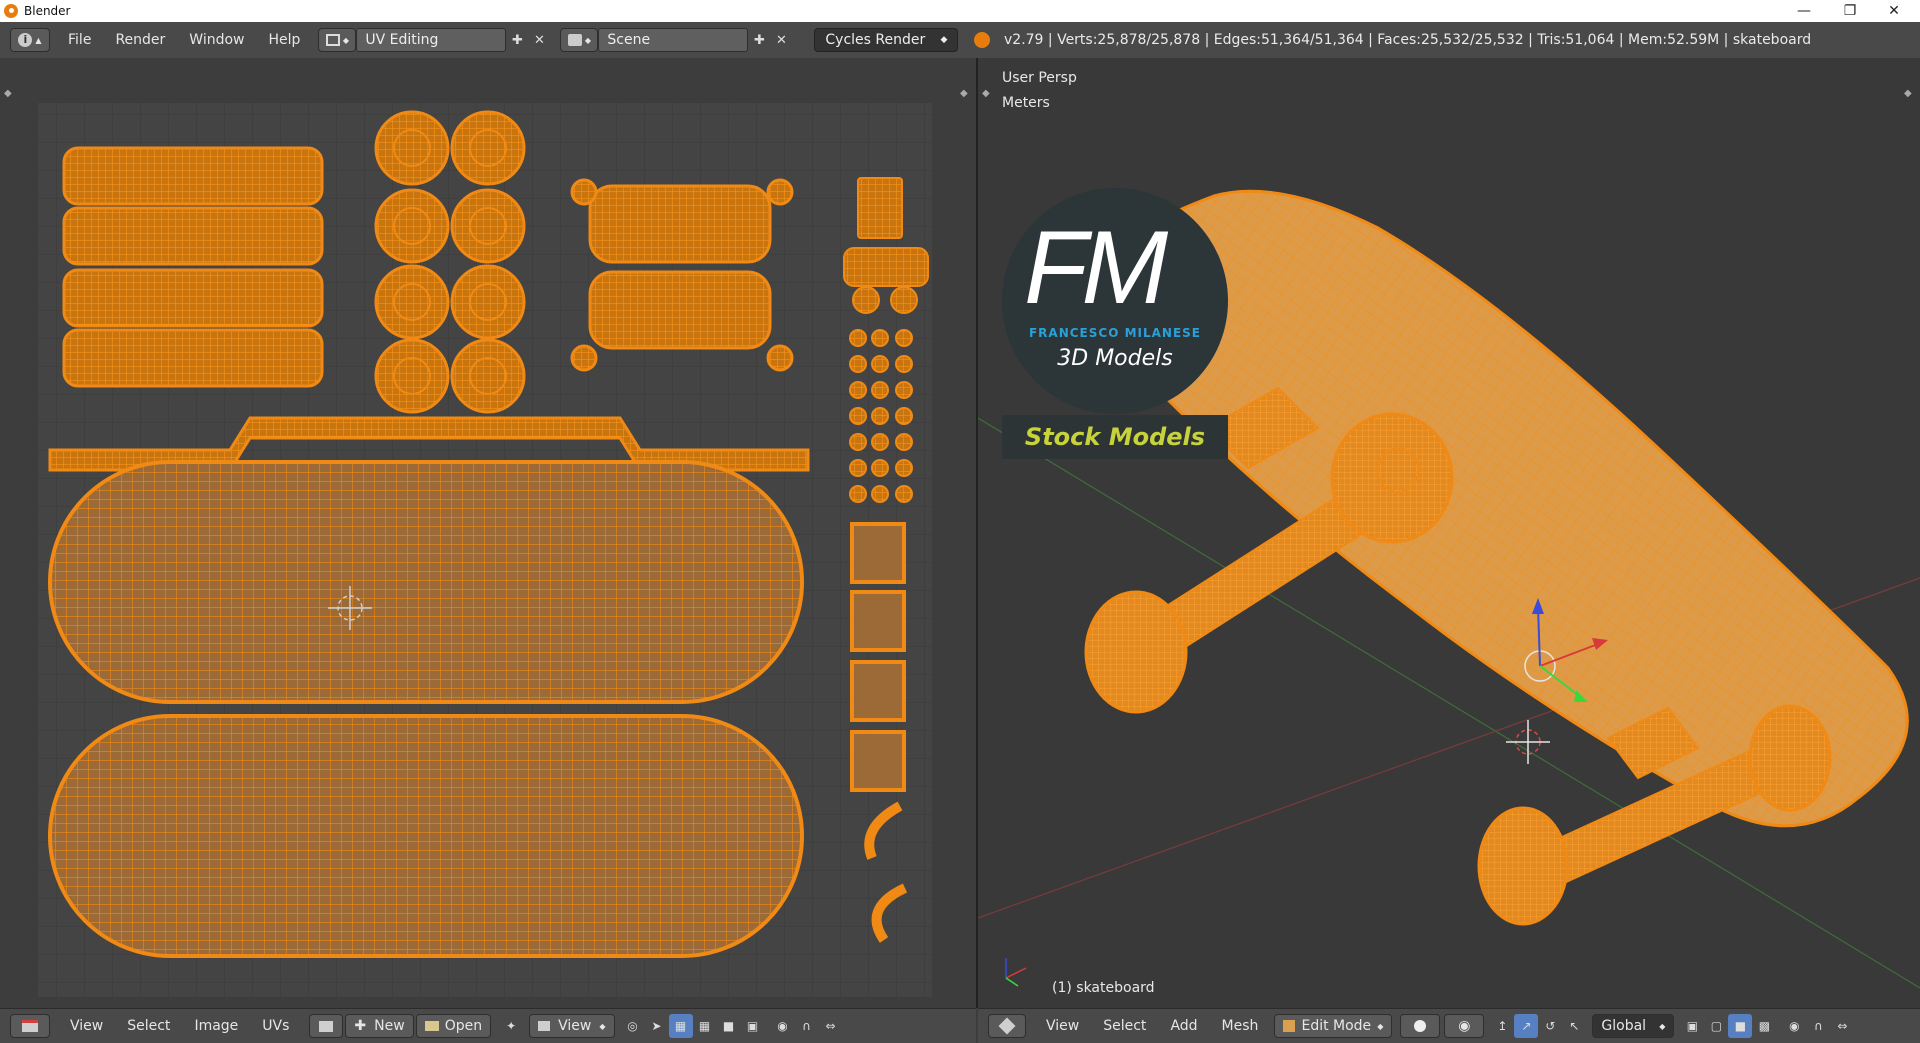 This screenshot has width=1920, height=1043. I want to click on watermark-logo: FM FRANCESCO MILANESE 3D Models, so click(1115, 301).